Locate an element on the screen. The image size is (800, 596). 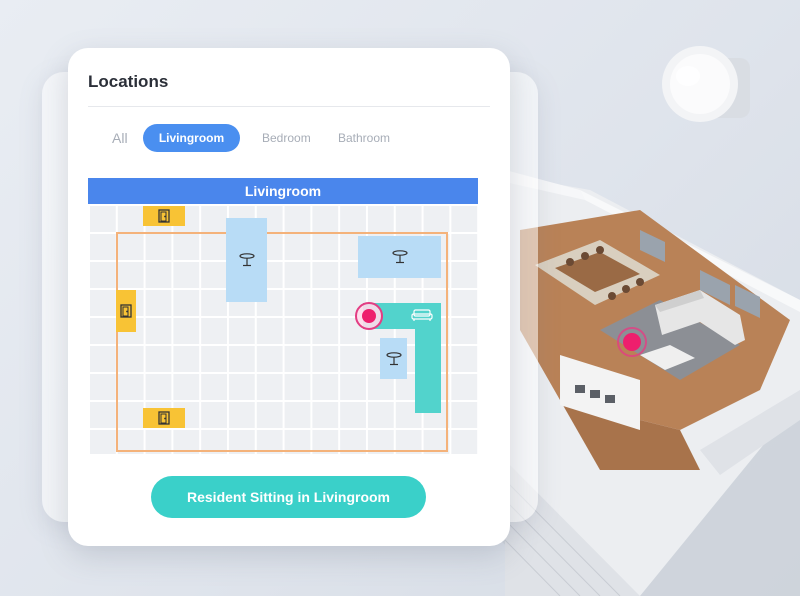
location-tabs: All Livingroom Bedroom Bathroom is located at coordinates (289, 138).